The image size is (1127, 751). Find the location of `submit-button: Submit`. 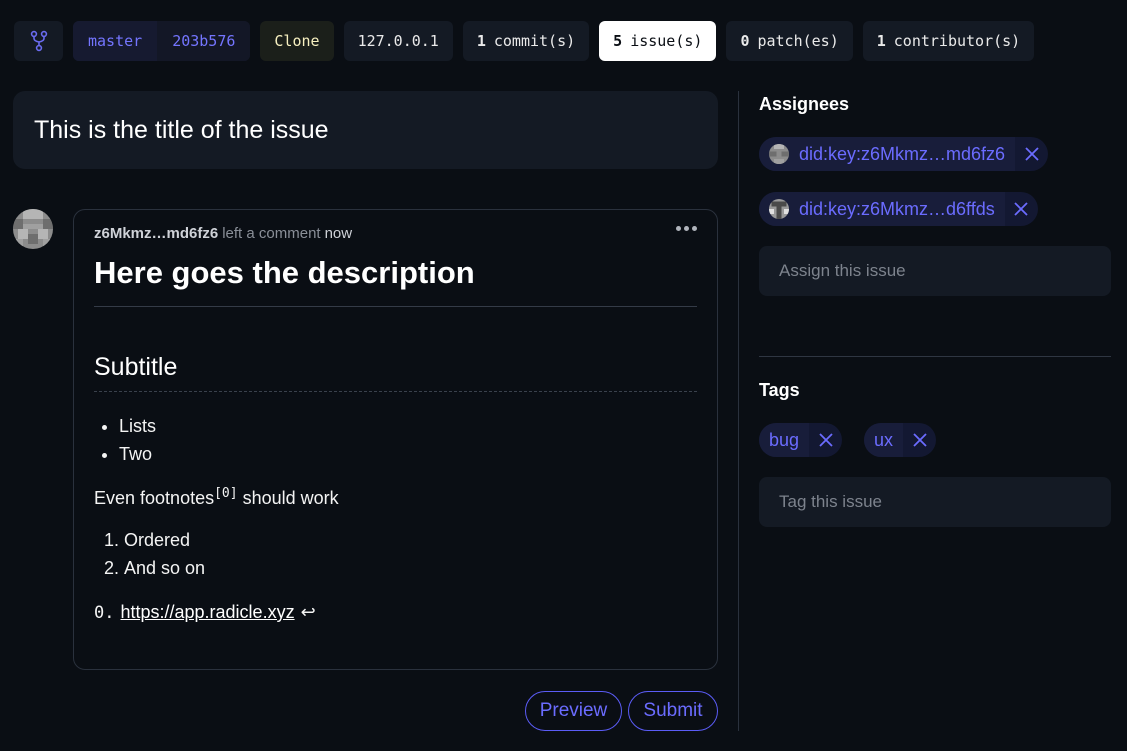

submit-button: Submit is located at coordinates (673, 711).